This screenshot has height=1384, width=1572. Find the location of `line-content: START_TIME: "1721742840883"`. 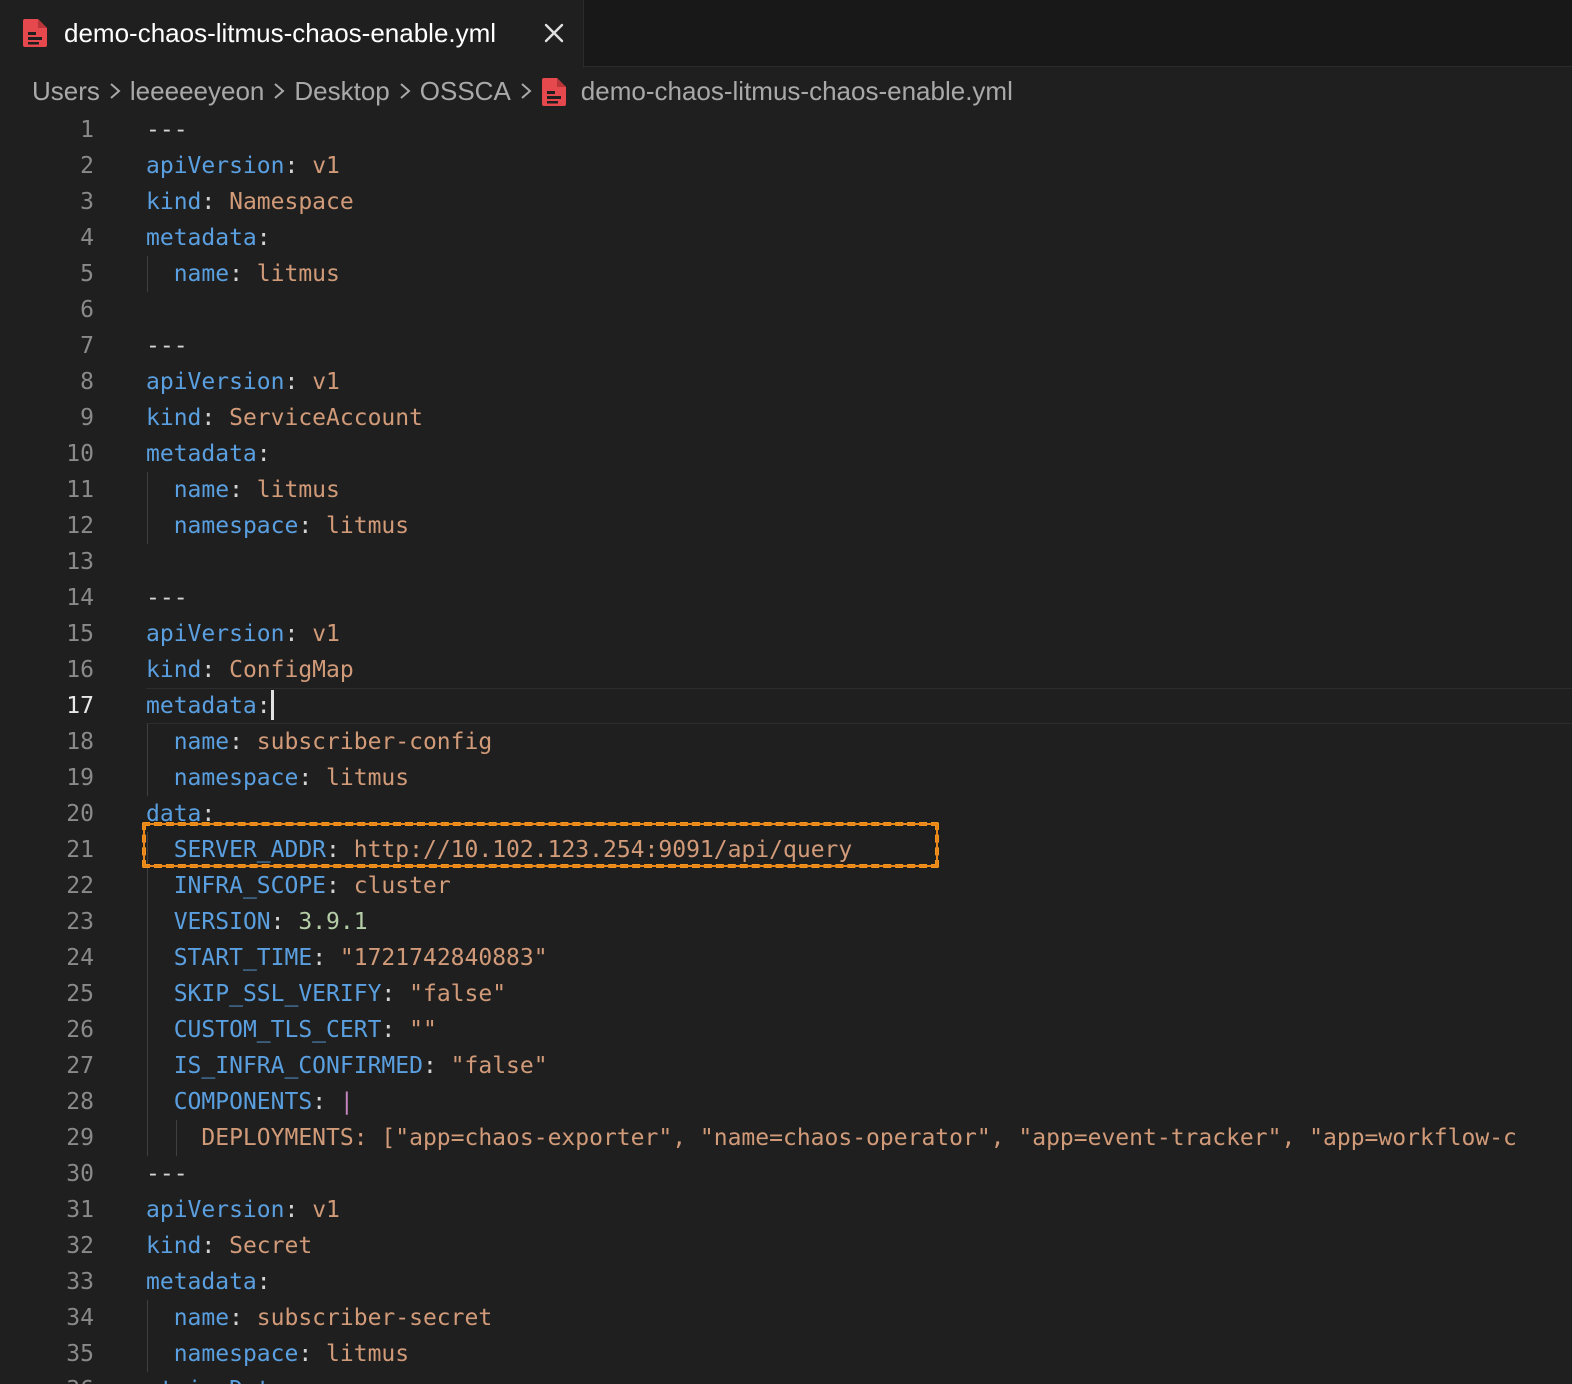

line-content: START_TIME: "1721742840883" is located at coordinates (360, 958).